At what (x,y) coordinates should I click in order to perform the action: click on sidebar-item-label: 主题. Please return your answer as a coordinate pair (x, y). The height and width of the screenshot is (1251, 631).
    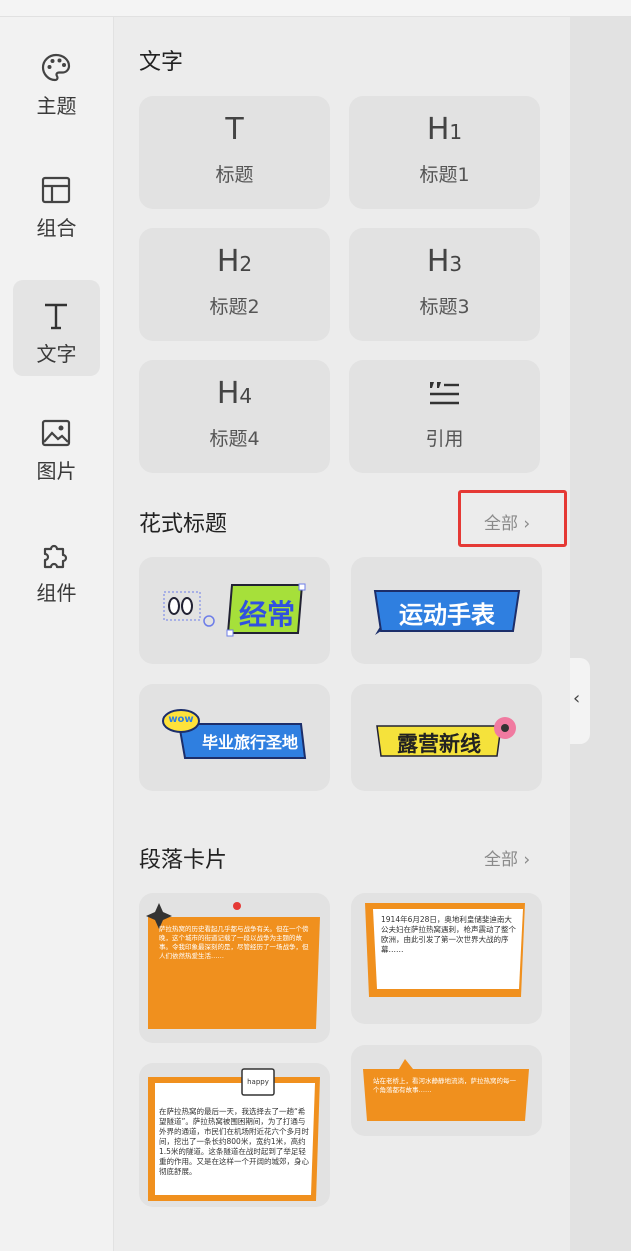
    Looking at the image, I should click on (56, 106).